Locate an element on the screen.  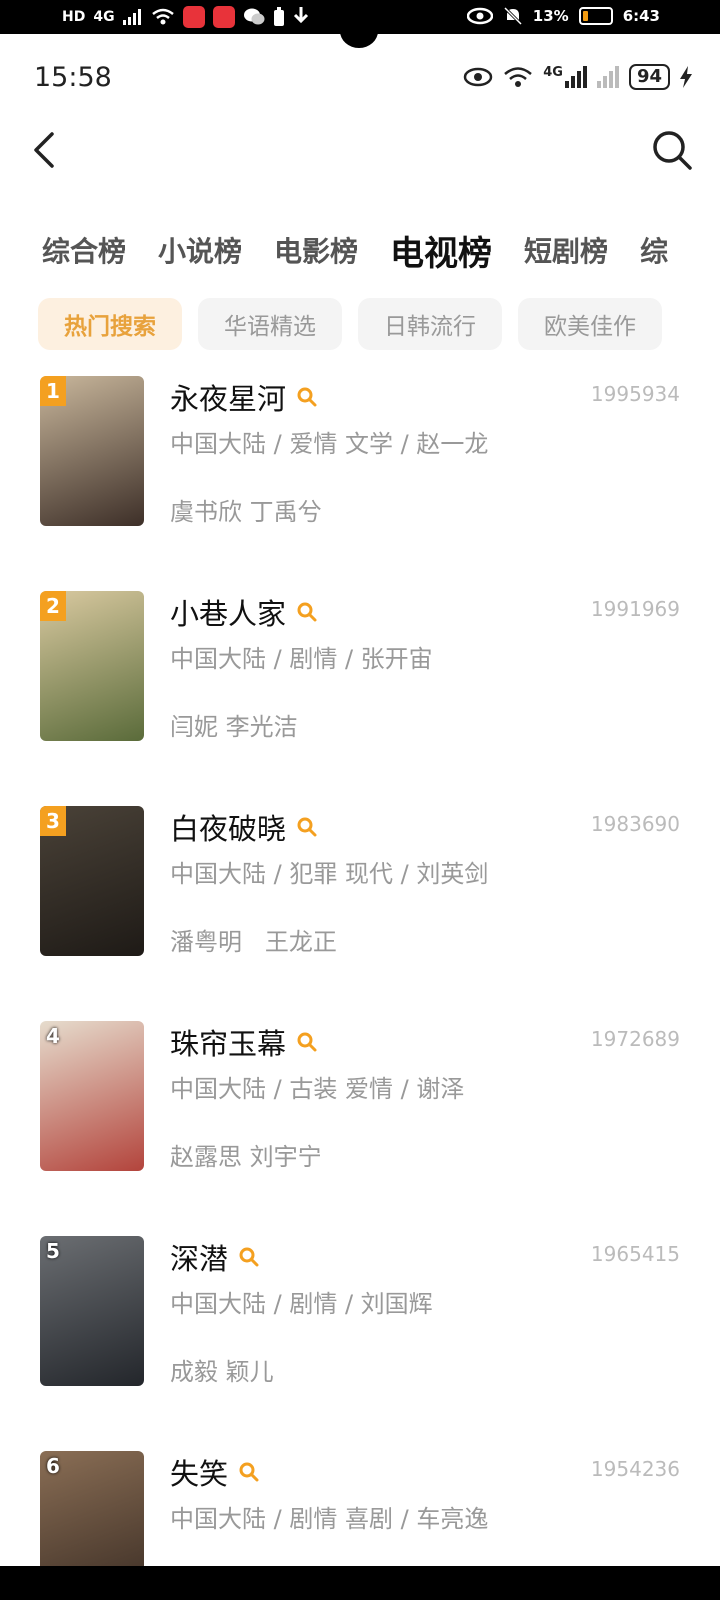
rank-badge: 1 is located at coordinates (53, 391).